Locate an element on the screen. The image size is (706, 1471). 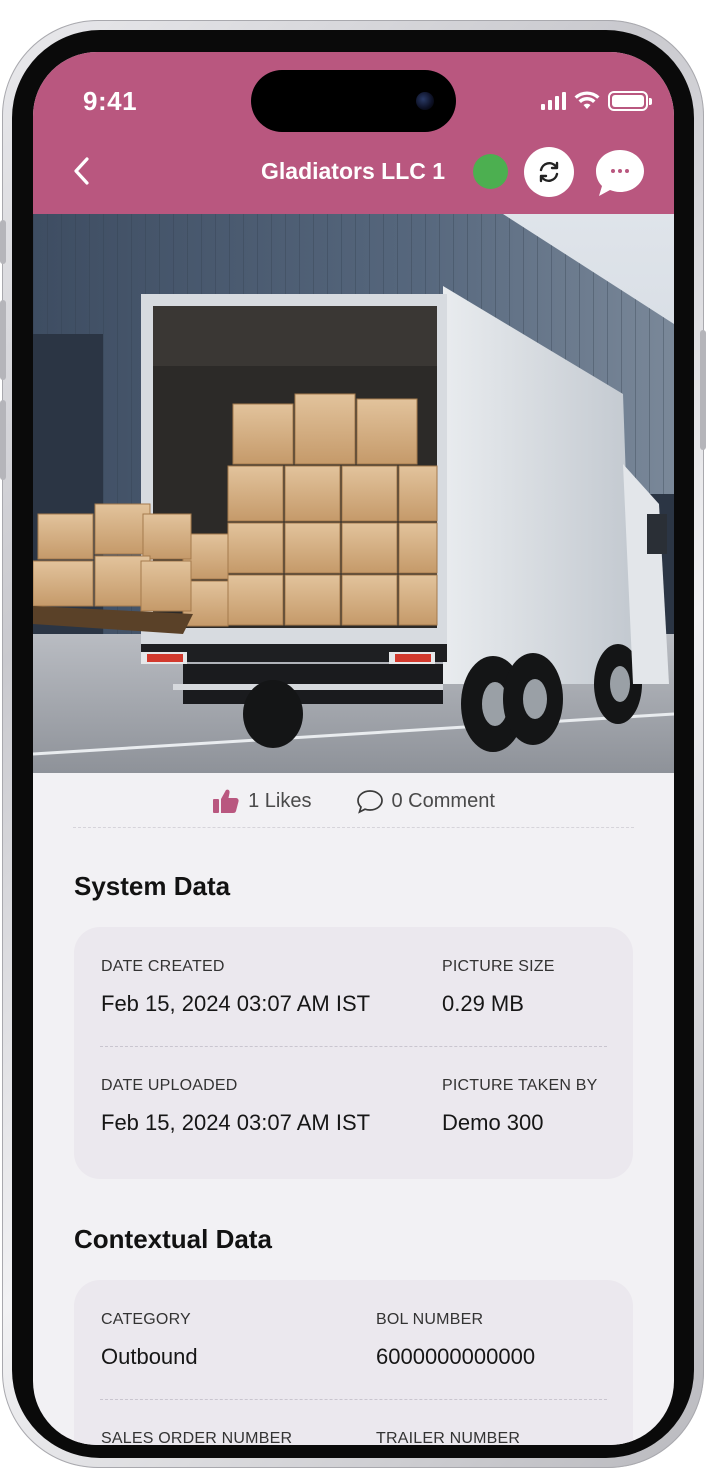
status-time: 9:41 is located at coordinates (110, 101).